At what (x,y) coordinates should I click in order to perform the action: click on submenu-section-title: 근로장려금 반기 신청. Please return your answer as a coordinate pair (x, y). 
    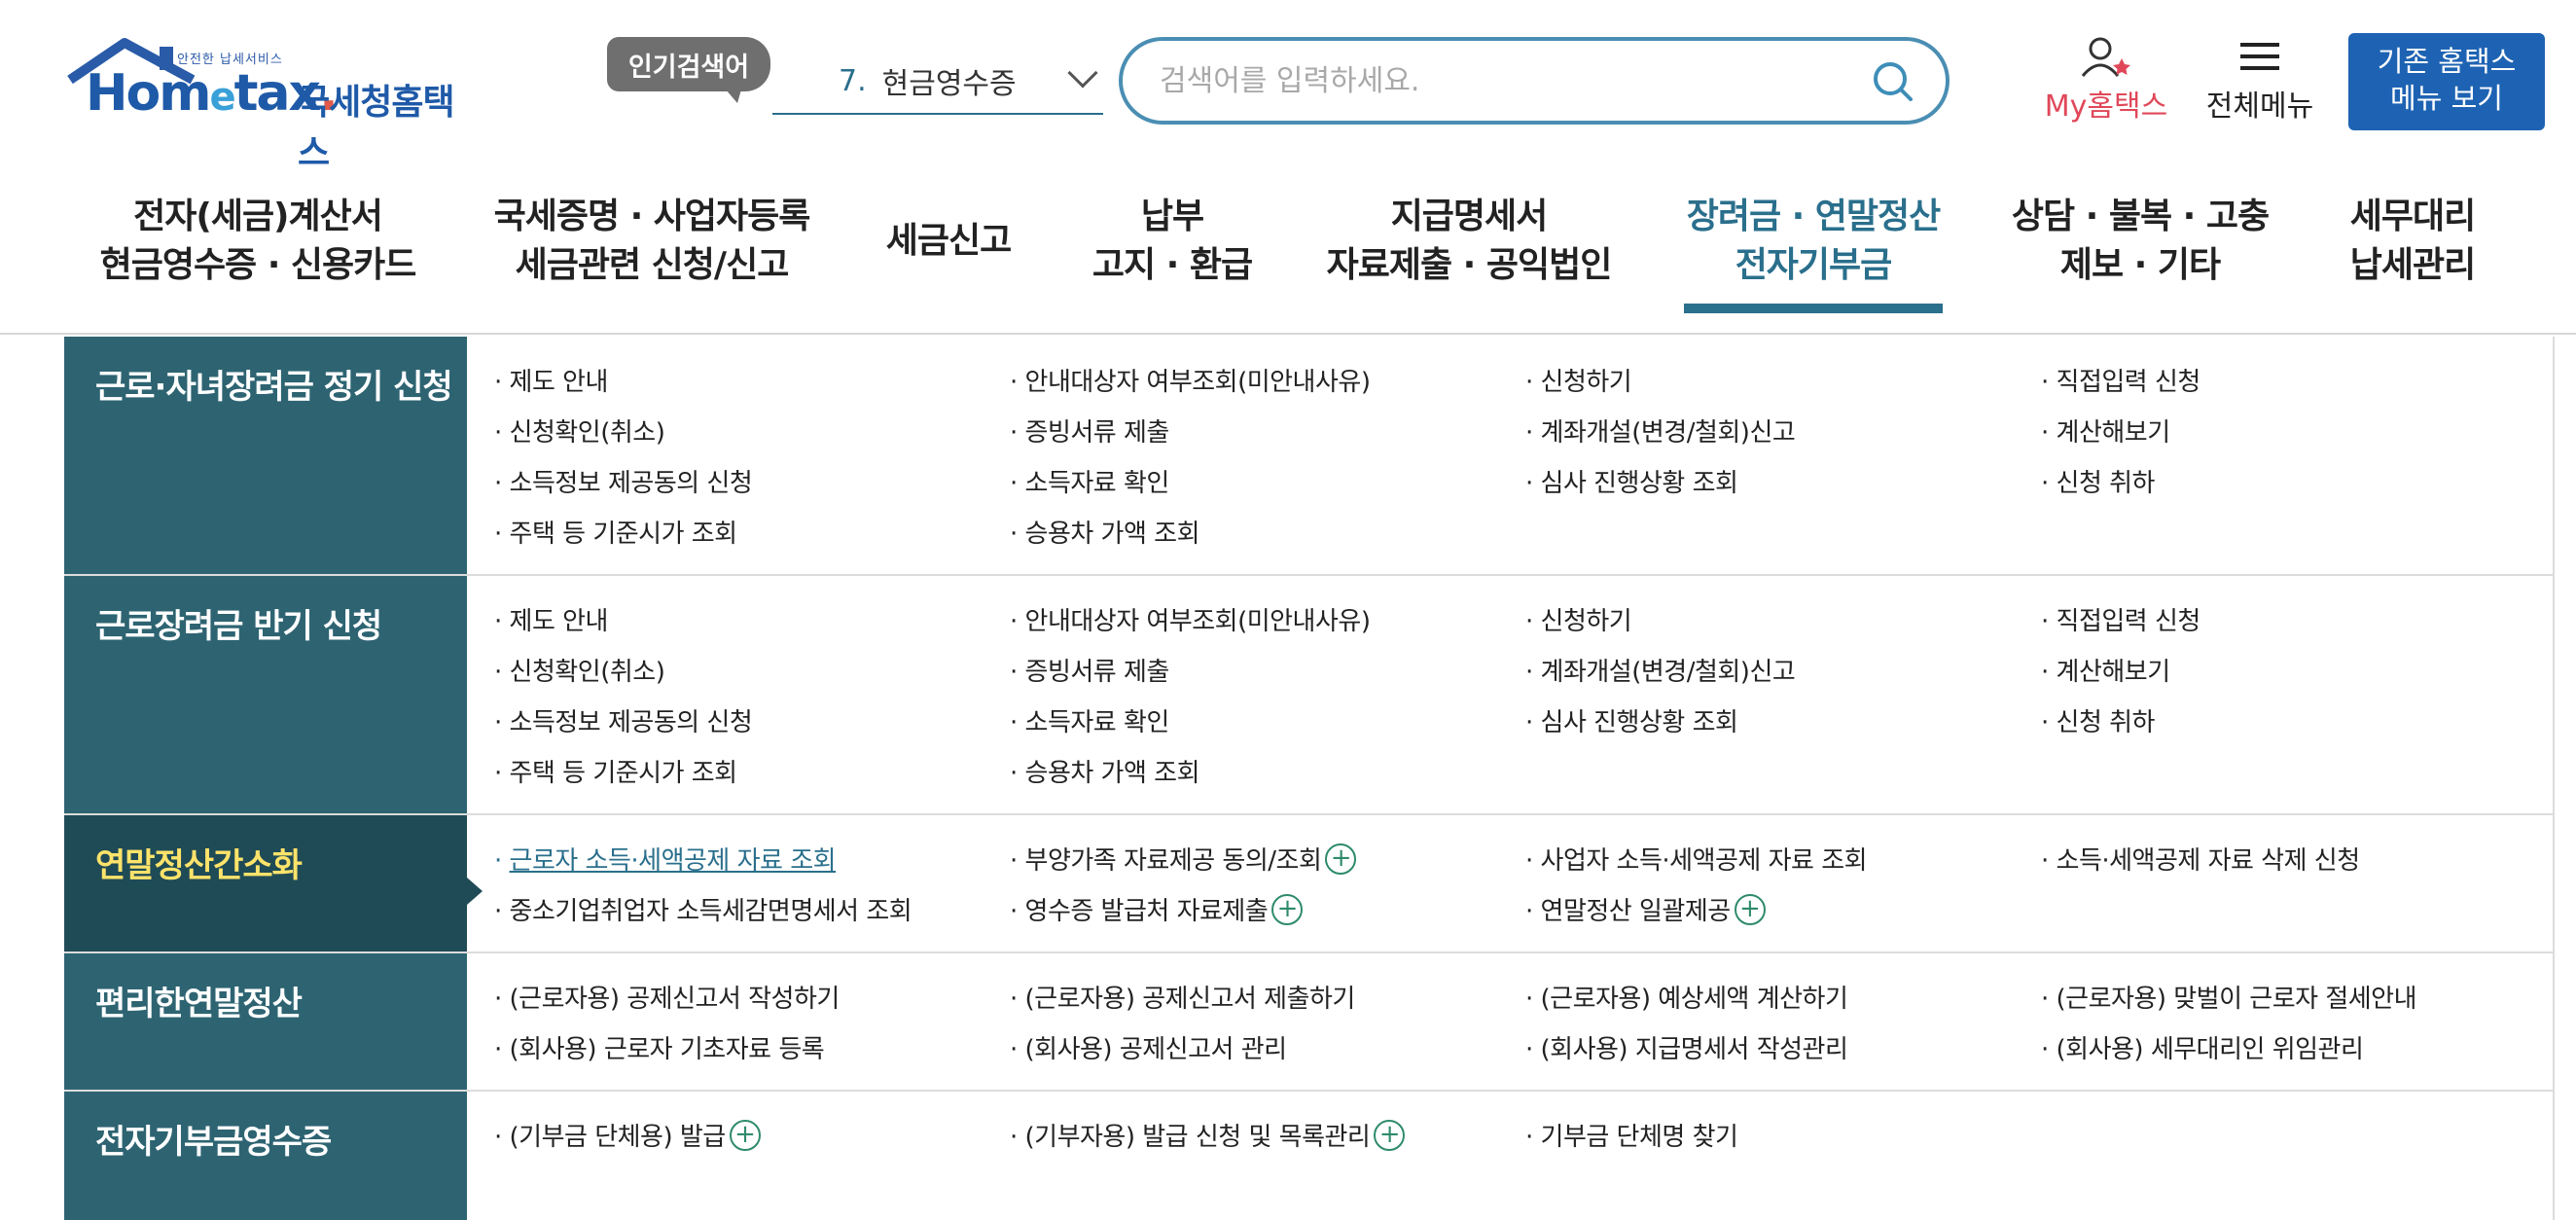
    Looking at the image, I should click on (265, 695).